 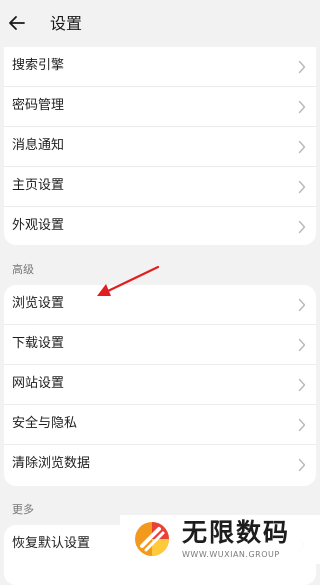 What do you see at coordinates (38, 185) in the screenshot?
I see `row-label: 主页设置` at bounding box center [38, 185].